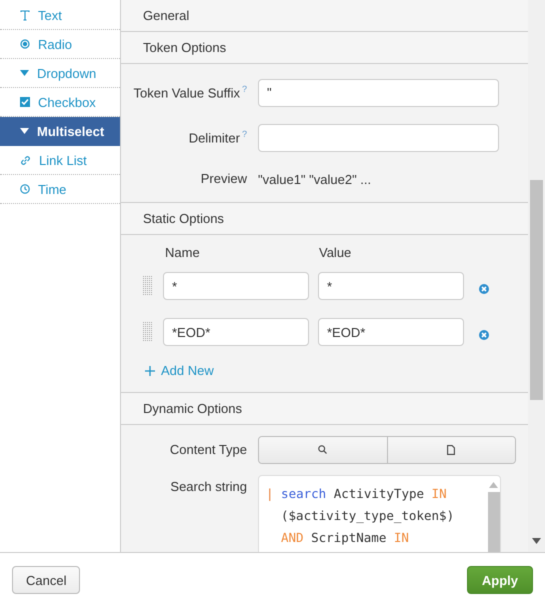 This screenshot has height=607, width=545. Describe the element at coordinates (324, 408) in the screenshot. I see `section-header: Dynamic Options` at that location.